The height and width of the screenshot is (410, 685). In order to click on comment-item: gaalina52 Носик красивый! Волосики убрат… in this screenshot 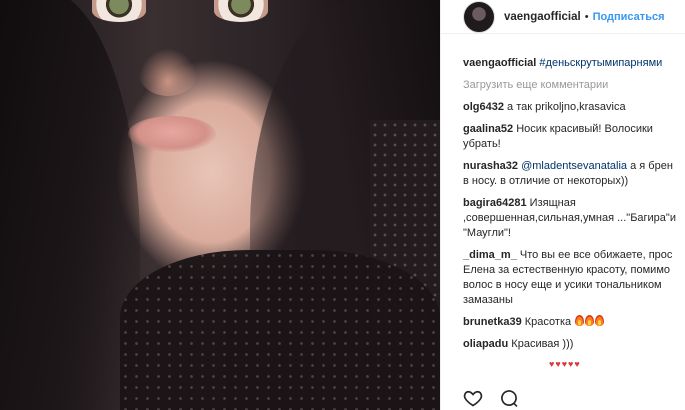, I will do `click(574, 137)`.